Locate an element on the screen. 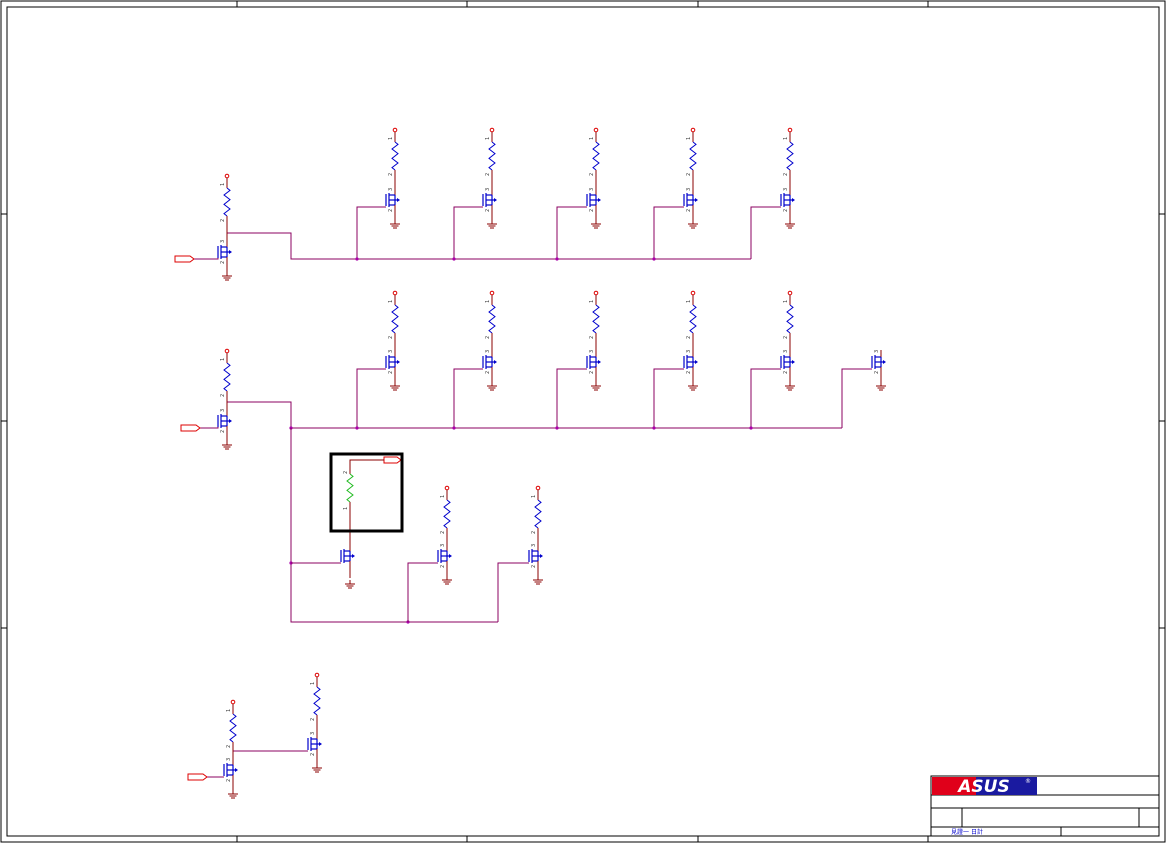  offpage-connector-icon is located at coordinates (392, 460).